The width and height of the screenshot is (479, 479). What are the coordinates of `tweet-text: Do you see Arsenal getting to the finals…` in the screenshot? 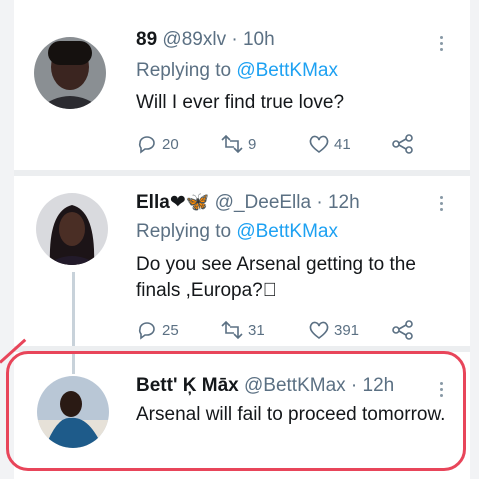 It's located at (276, 277).